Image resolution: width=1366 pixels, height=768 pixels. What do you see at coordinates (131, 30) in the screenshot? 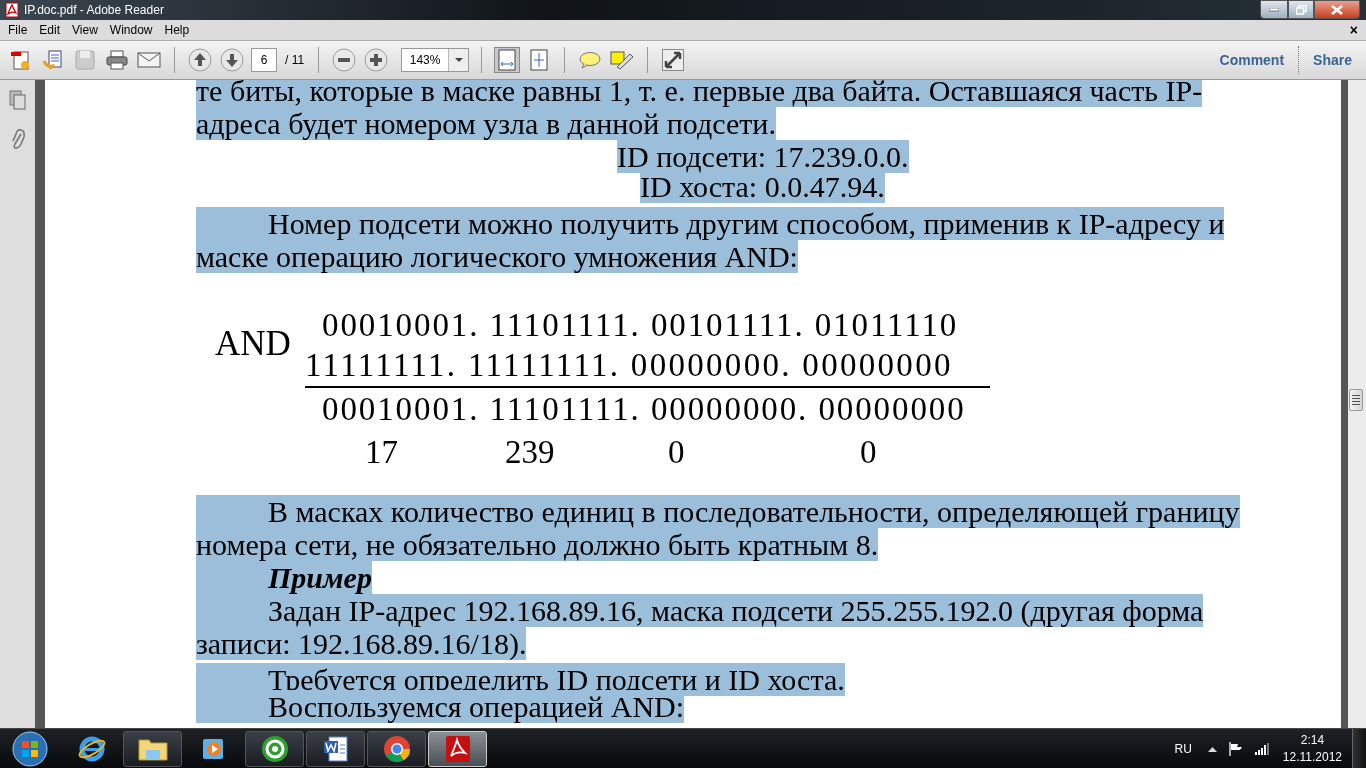
I see `menu-item: Window` at bounding box center [131, 30].